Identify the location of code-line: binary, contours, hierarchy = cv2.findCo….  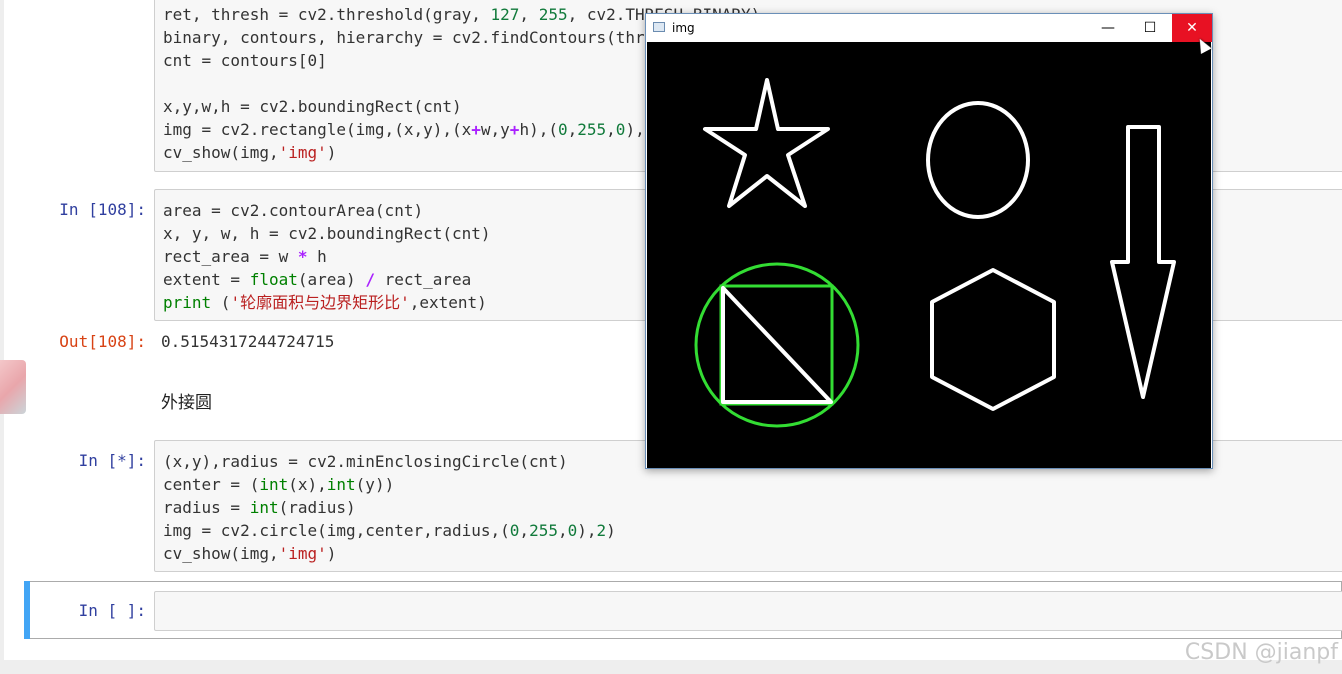
(404, 37).